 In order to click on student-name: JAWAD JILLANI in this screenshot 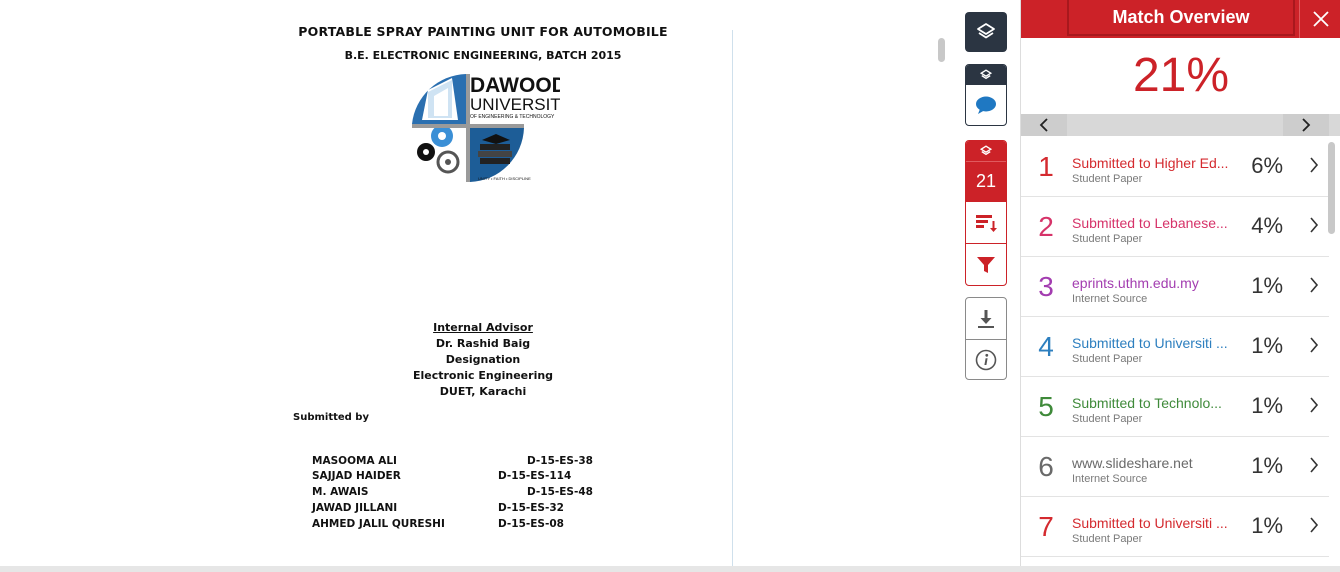, I will do `click(355, 508)`.